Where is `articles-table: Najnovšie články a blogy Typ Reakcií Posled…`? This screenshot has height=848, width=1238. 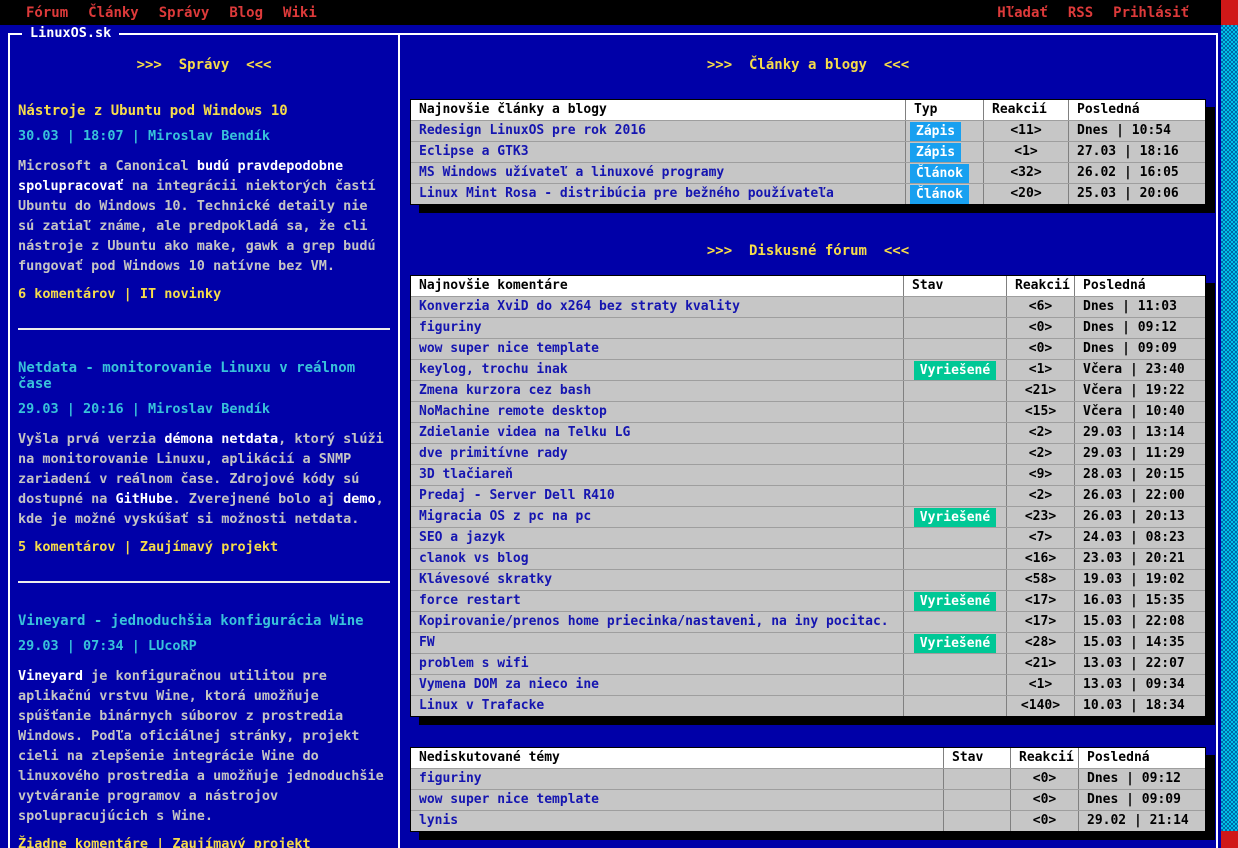
articles-table: Najnovšie články a blogy Typ Reakcií Posled… is located at coordinates (808, 152).